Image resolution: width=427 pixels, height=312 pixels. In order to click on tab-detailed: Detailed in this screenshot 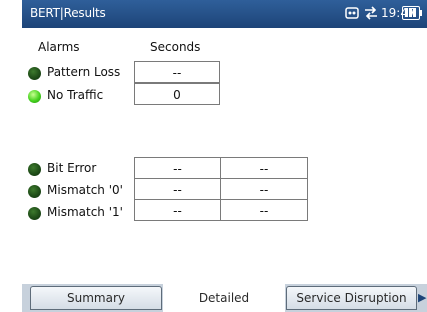, I will do `click(224, 298)`.